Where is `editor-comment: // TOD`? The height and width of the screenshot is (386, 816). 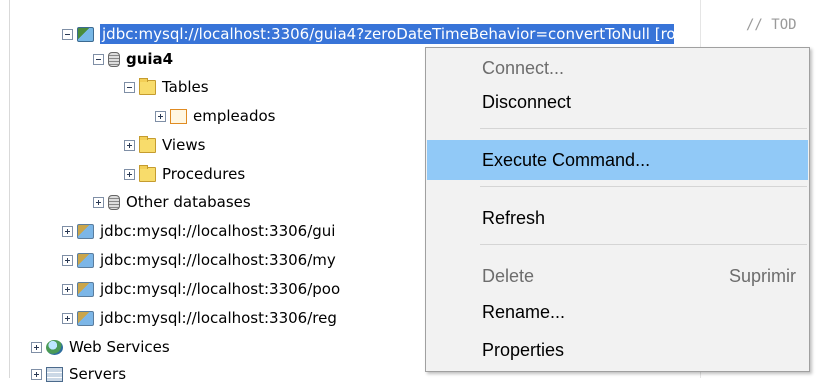 editor-comment: // TOD is located at coordinates (771, 25).